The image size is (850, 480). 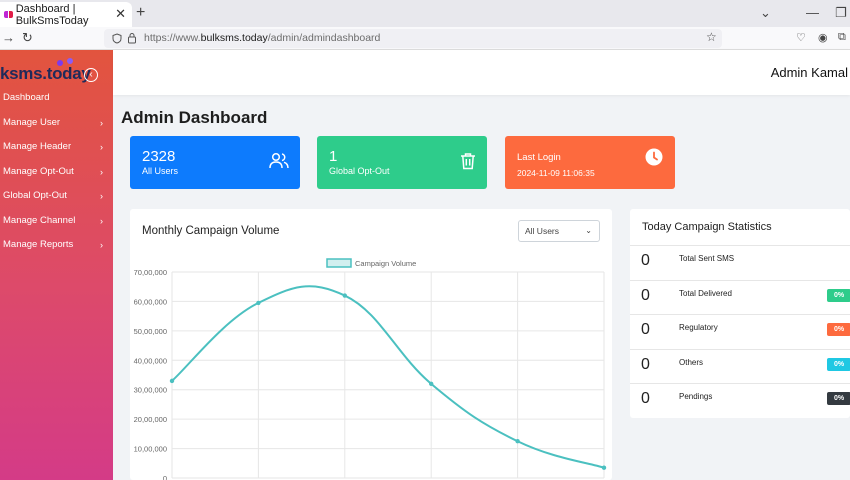 What do you see at coordinates (654, 157) in the screenshot?
I see `clock-icon` at bounding box center [654, 157].